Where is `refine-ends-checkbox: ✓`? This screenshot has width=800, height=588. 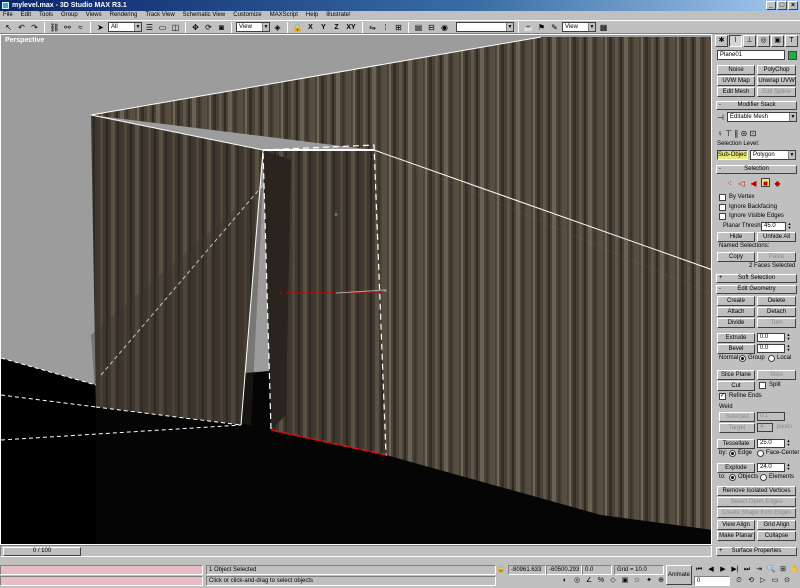
refine-ends-checkbox: ✓ is located at coordinates (722, 396).